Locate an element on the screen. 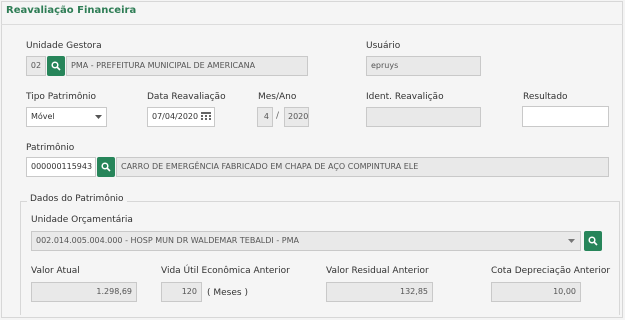 This screenshot has width=625, height=320. data-reavaliacao-value: 07/04/2020 is located at coordinates (175, 116).